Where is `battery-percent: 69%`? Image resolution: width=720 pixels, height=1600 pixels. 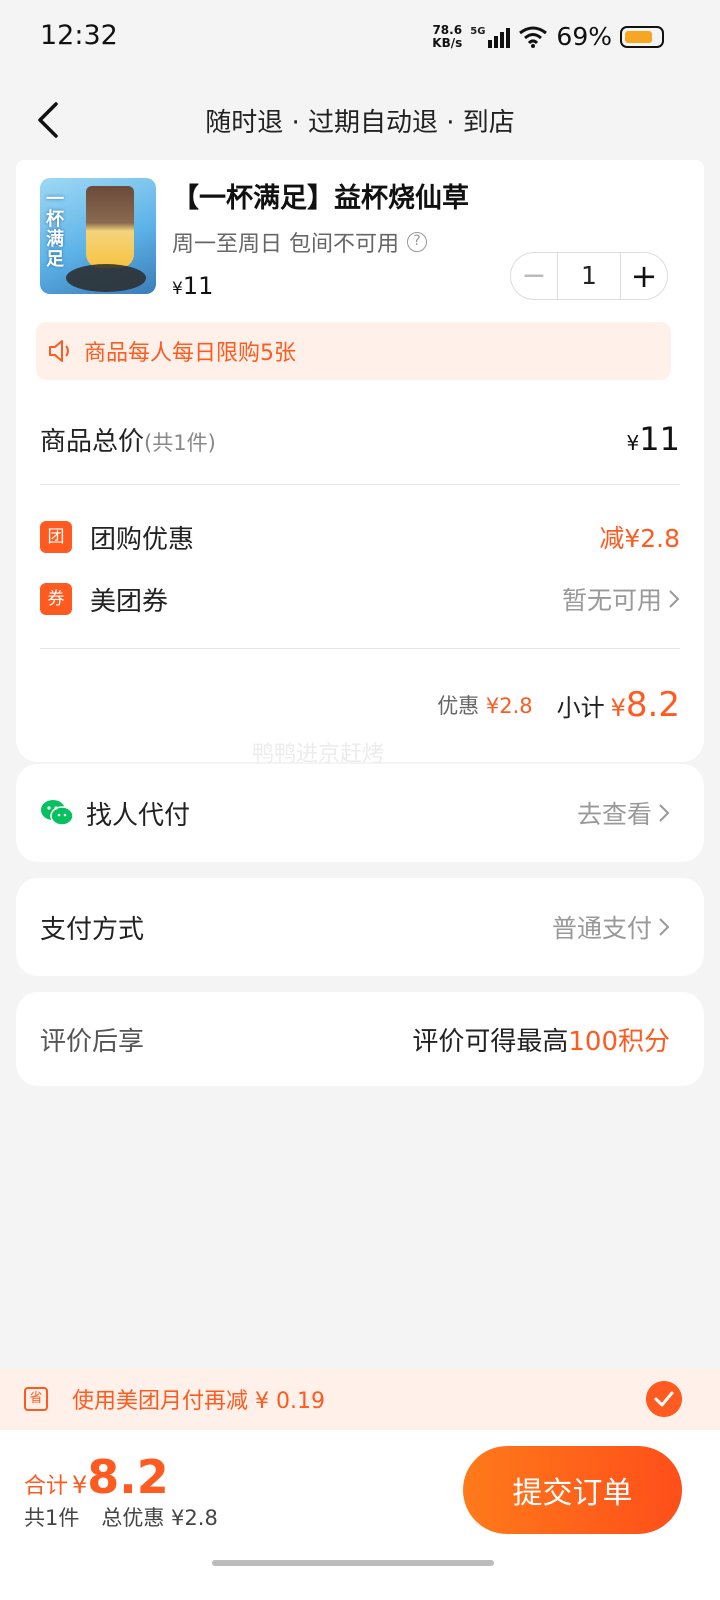
battery-percent: 69% is located at coordinates (584, 36).